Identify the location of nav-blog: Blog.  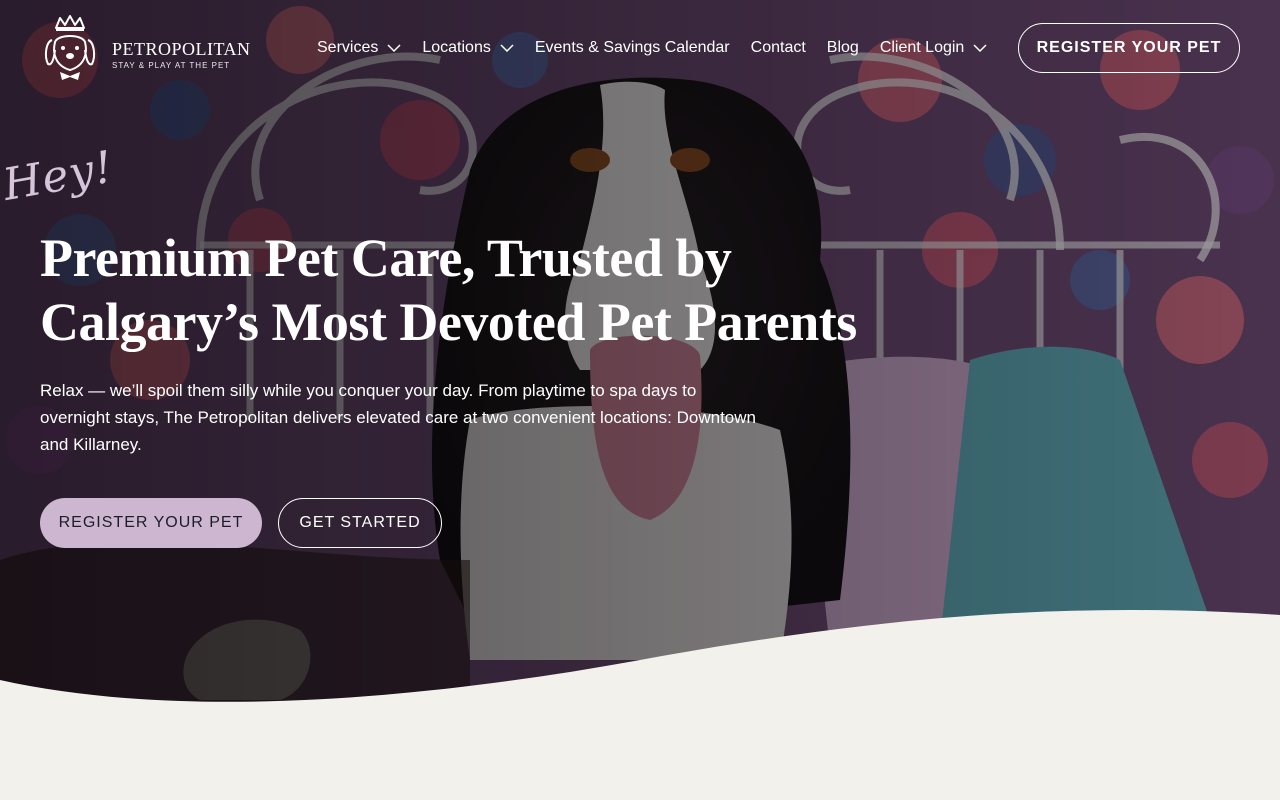
(843, 48).